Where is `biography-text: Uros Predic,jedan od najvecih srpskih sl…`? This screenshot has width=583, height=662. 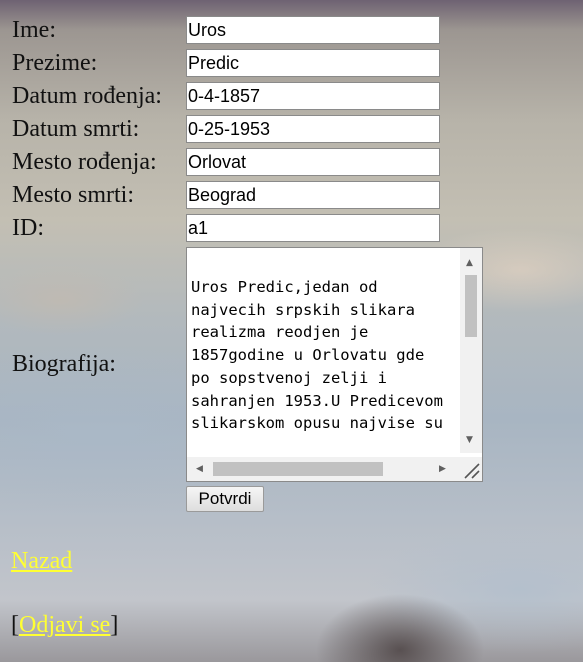
biography-text: Uros Predic,jedan od najvecih srpskih sl… is located at coordinates (322, 355).